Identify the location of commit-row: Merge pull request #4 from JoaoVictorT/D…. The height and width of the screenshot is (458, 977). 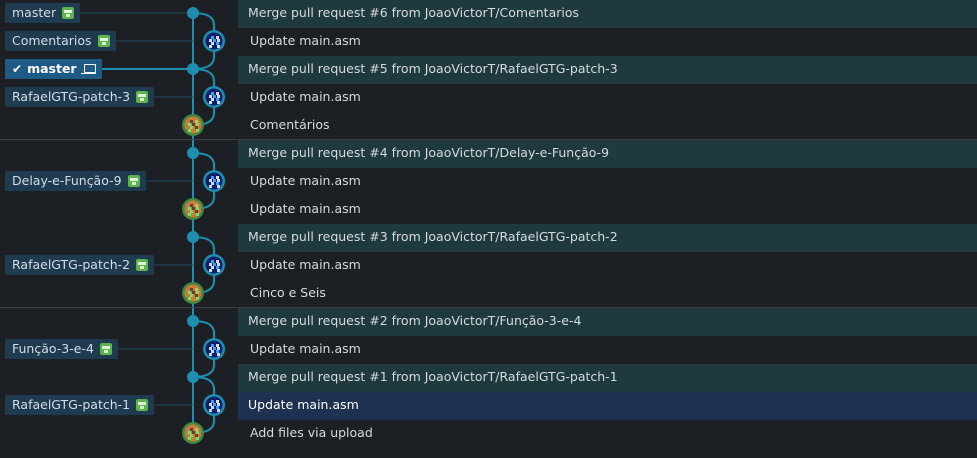
(607, 154).